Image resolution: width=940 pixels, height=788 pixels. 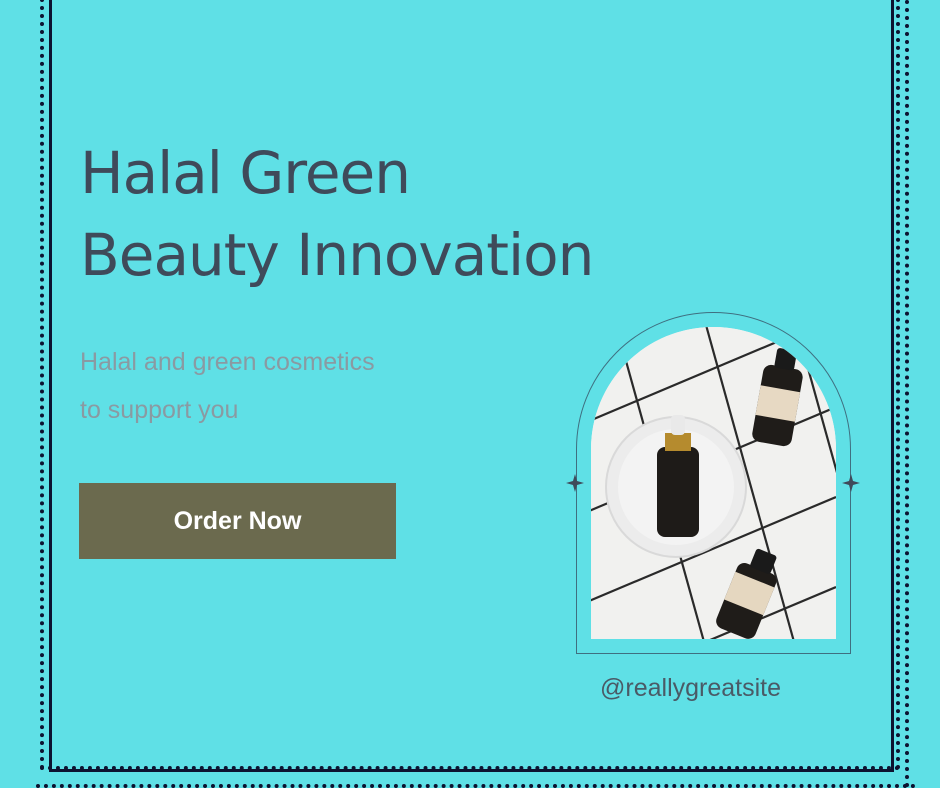 I want to click on solid-frame-bottom, so click(x=471, y=770).